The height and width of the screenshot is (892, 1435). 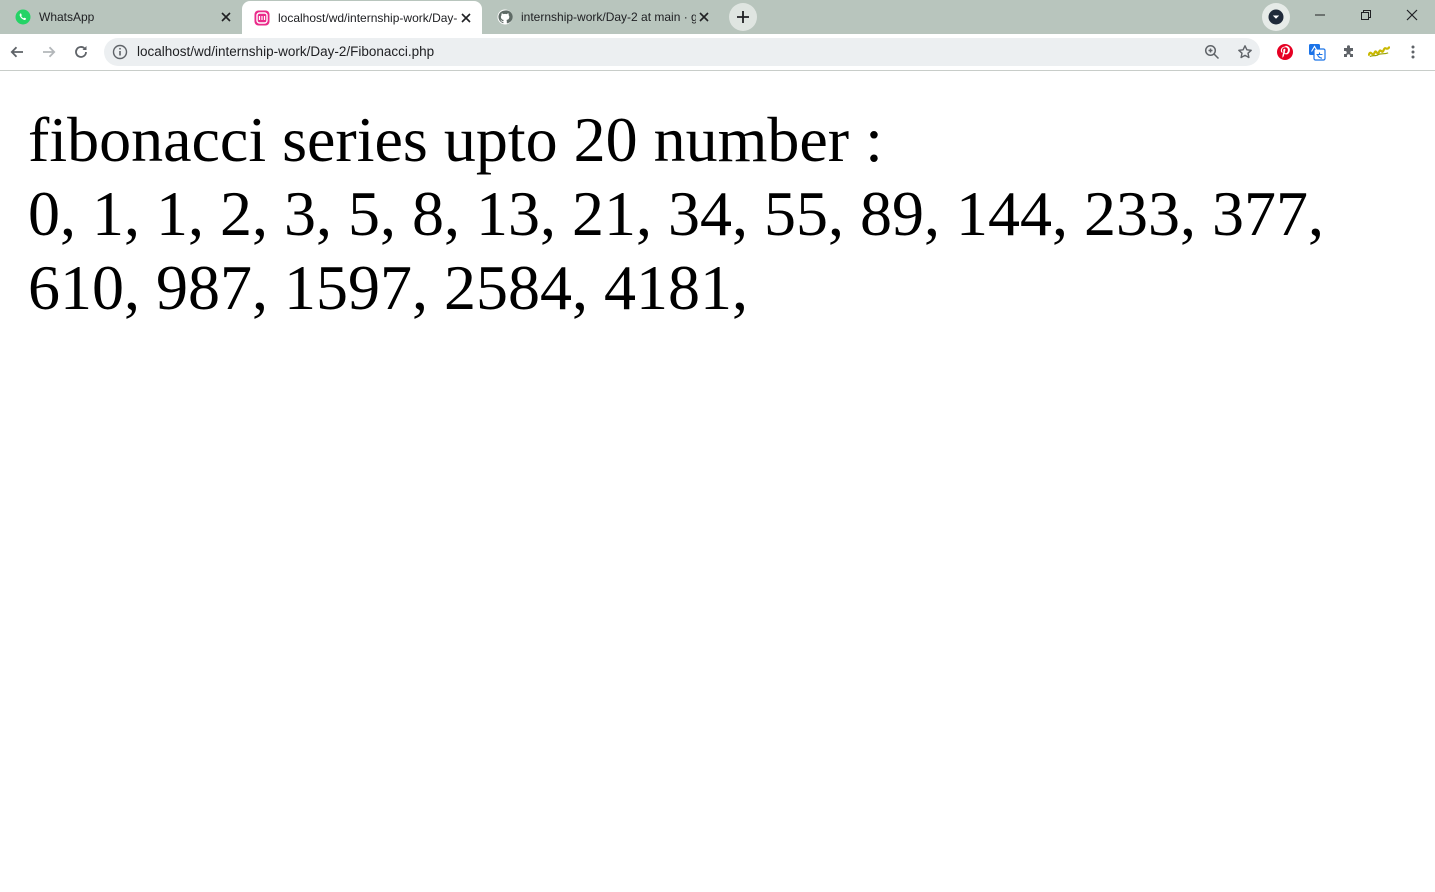 I want to click on reload-button, so click(x=81, y=52).